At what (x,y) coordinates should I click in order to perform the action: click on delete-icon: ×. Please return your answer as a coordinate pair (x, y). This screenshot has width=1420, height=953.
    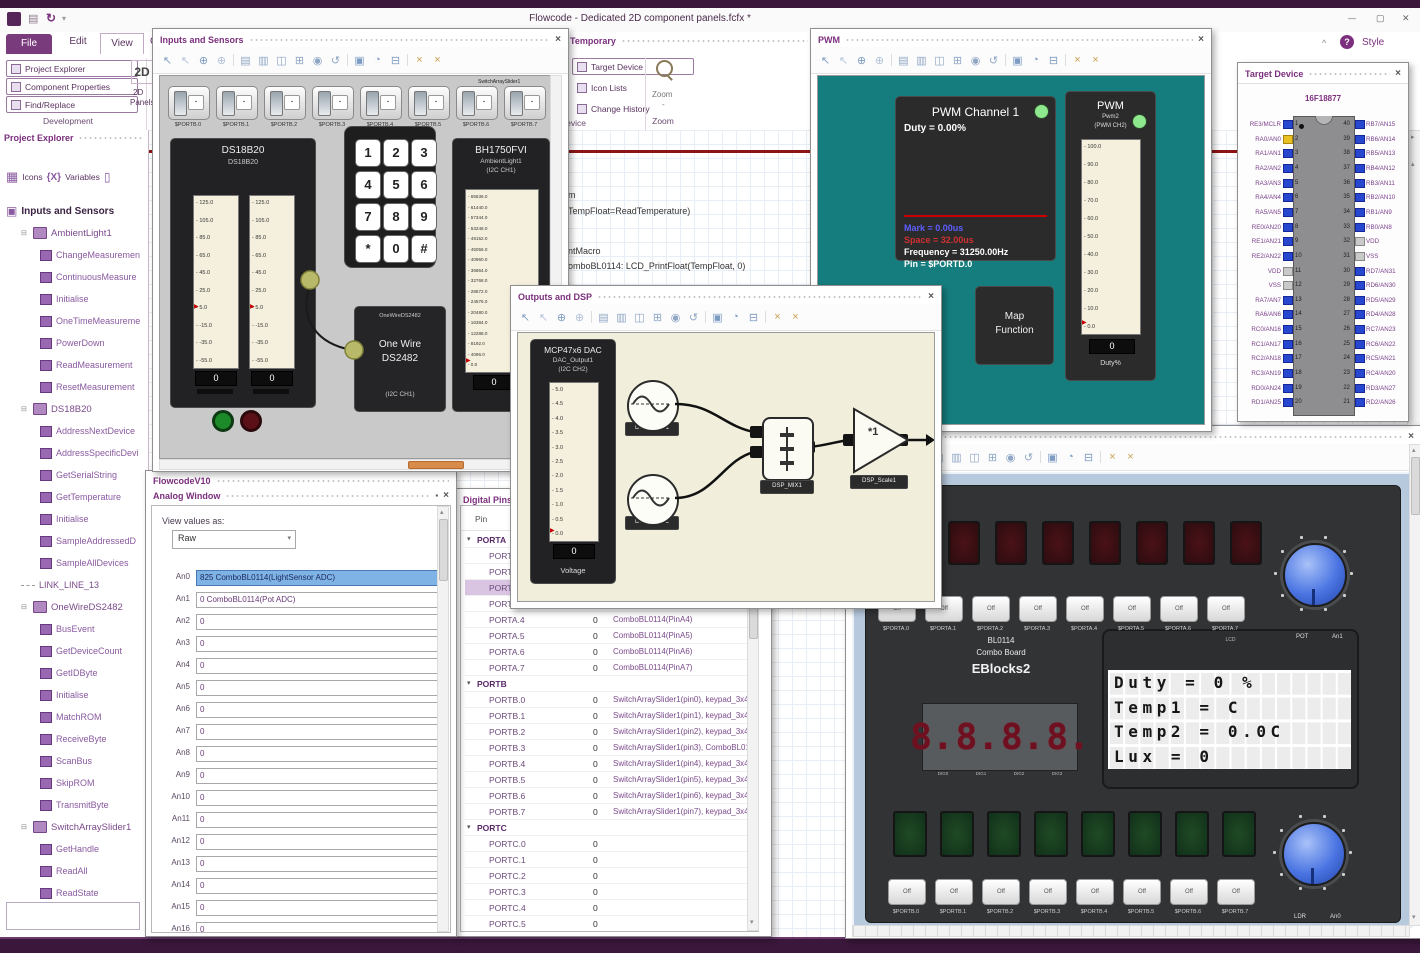
    Looking at the image, I should click on (795, 317).